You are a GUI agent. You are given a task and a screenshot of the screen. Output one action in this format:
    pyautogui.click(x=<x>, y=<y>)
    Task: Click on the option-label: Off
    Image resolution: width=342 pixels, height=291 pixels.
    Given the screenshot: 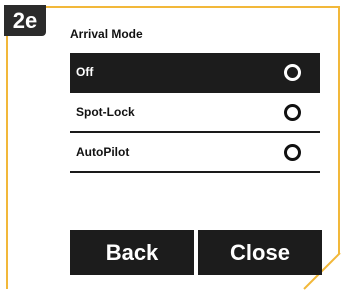 What is the action you would take?
    pyautogui.click(x=85, y=72)
    